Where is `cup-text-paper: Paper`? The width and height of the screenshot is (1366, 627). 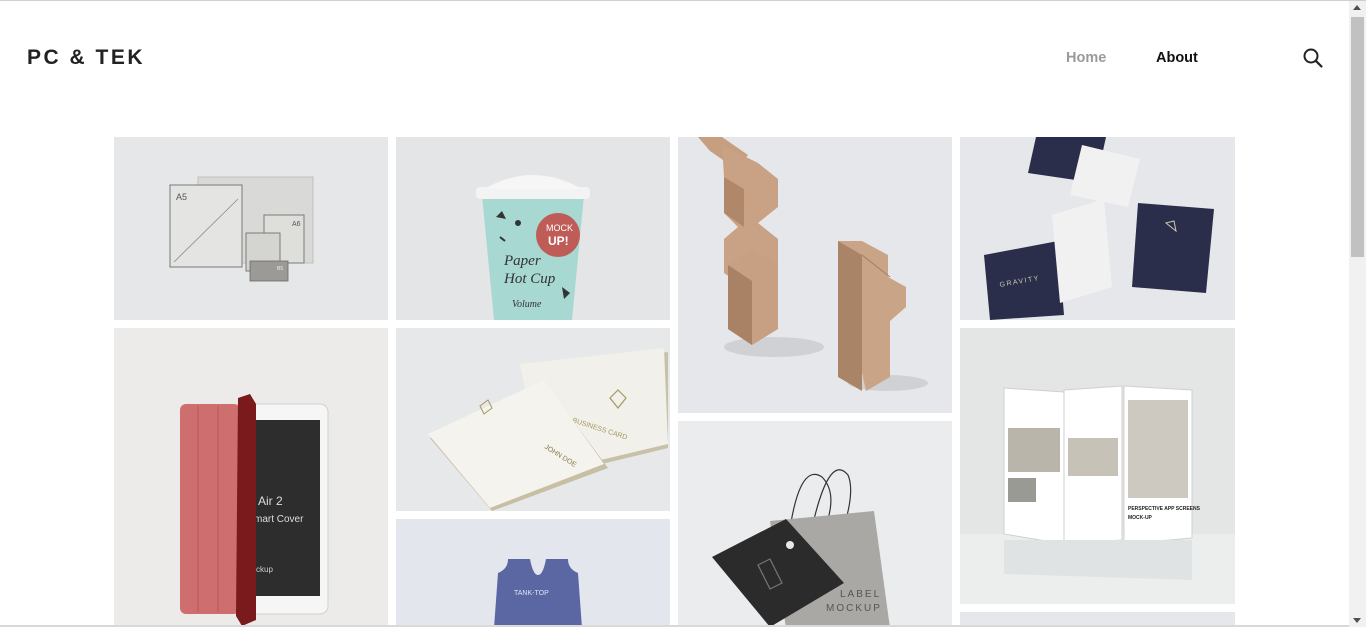 cup-text-paper: Paper is located at coordinates (522, 261).